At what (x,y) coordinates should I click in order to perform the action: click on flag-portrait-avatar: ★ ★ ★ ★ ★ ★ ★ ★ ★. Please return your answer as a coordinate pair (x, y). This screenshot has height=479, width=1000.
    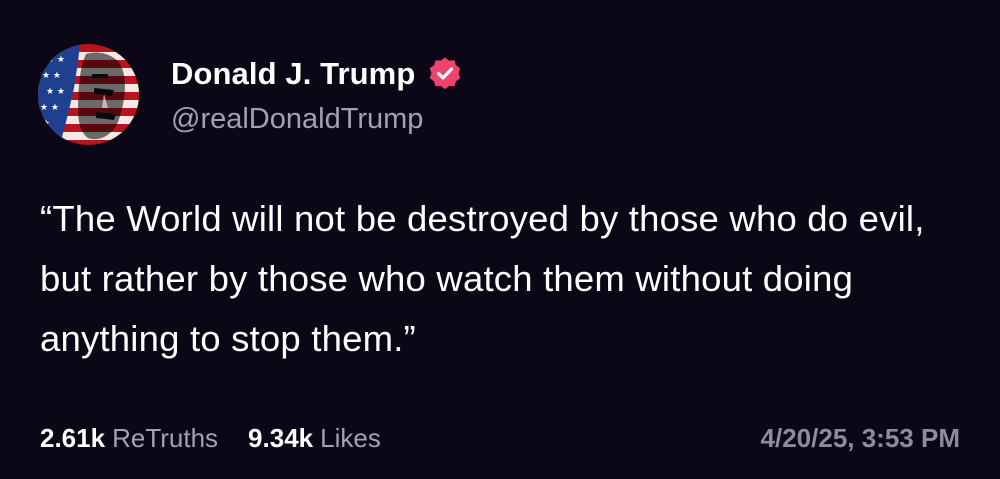
    Looking at the image, I should click on (88, 94).